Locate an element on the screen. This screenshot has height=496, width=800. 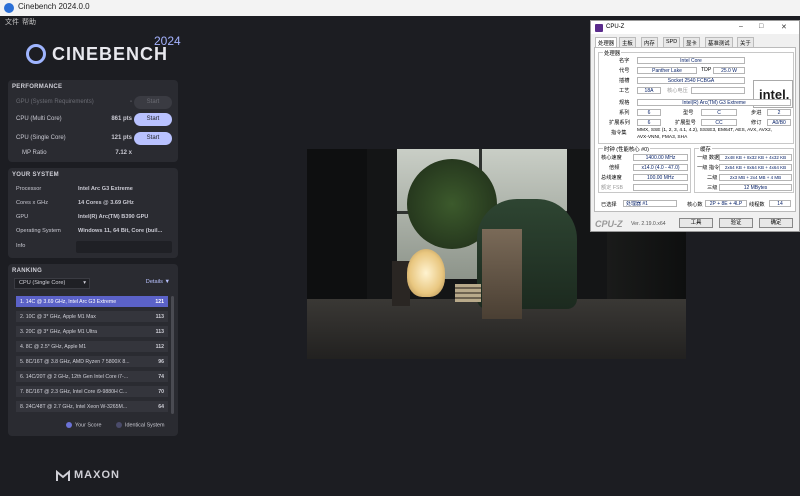
tdp-value: 25.0 W is located at coordinates (729, 70).